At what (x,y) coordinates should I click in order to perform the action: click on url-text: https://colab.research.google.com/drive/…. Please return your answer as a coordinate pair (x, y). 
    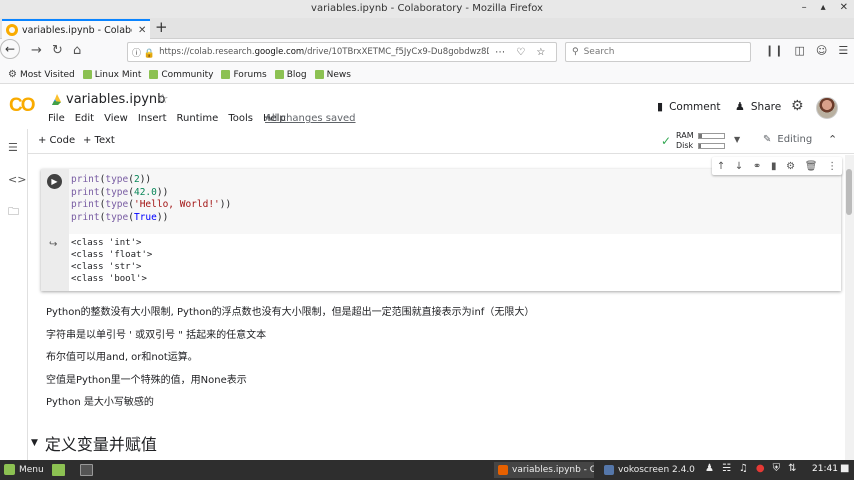
    Looking at the image, I should click on (324, 52).